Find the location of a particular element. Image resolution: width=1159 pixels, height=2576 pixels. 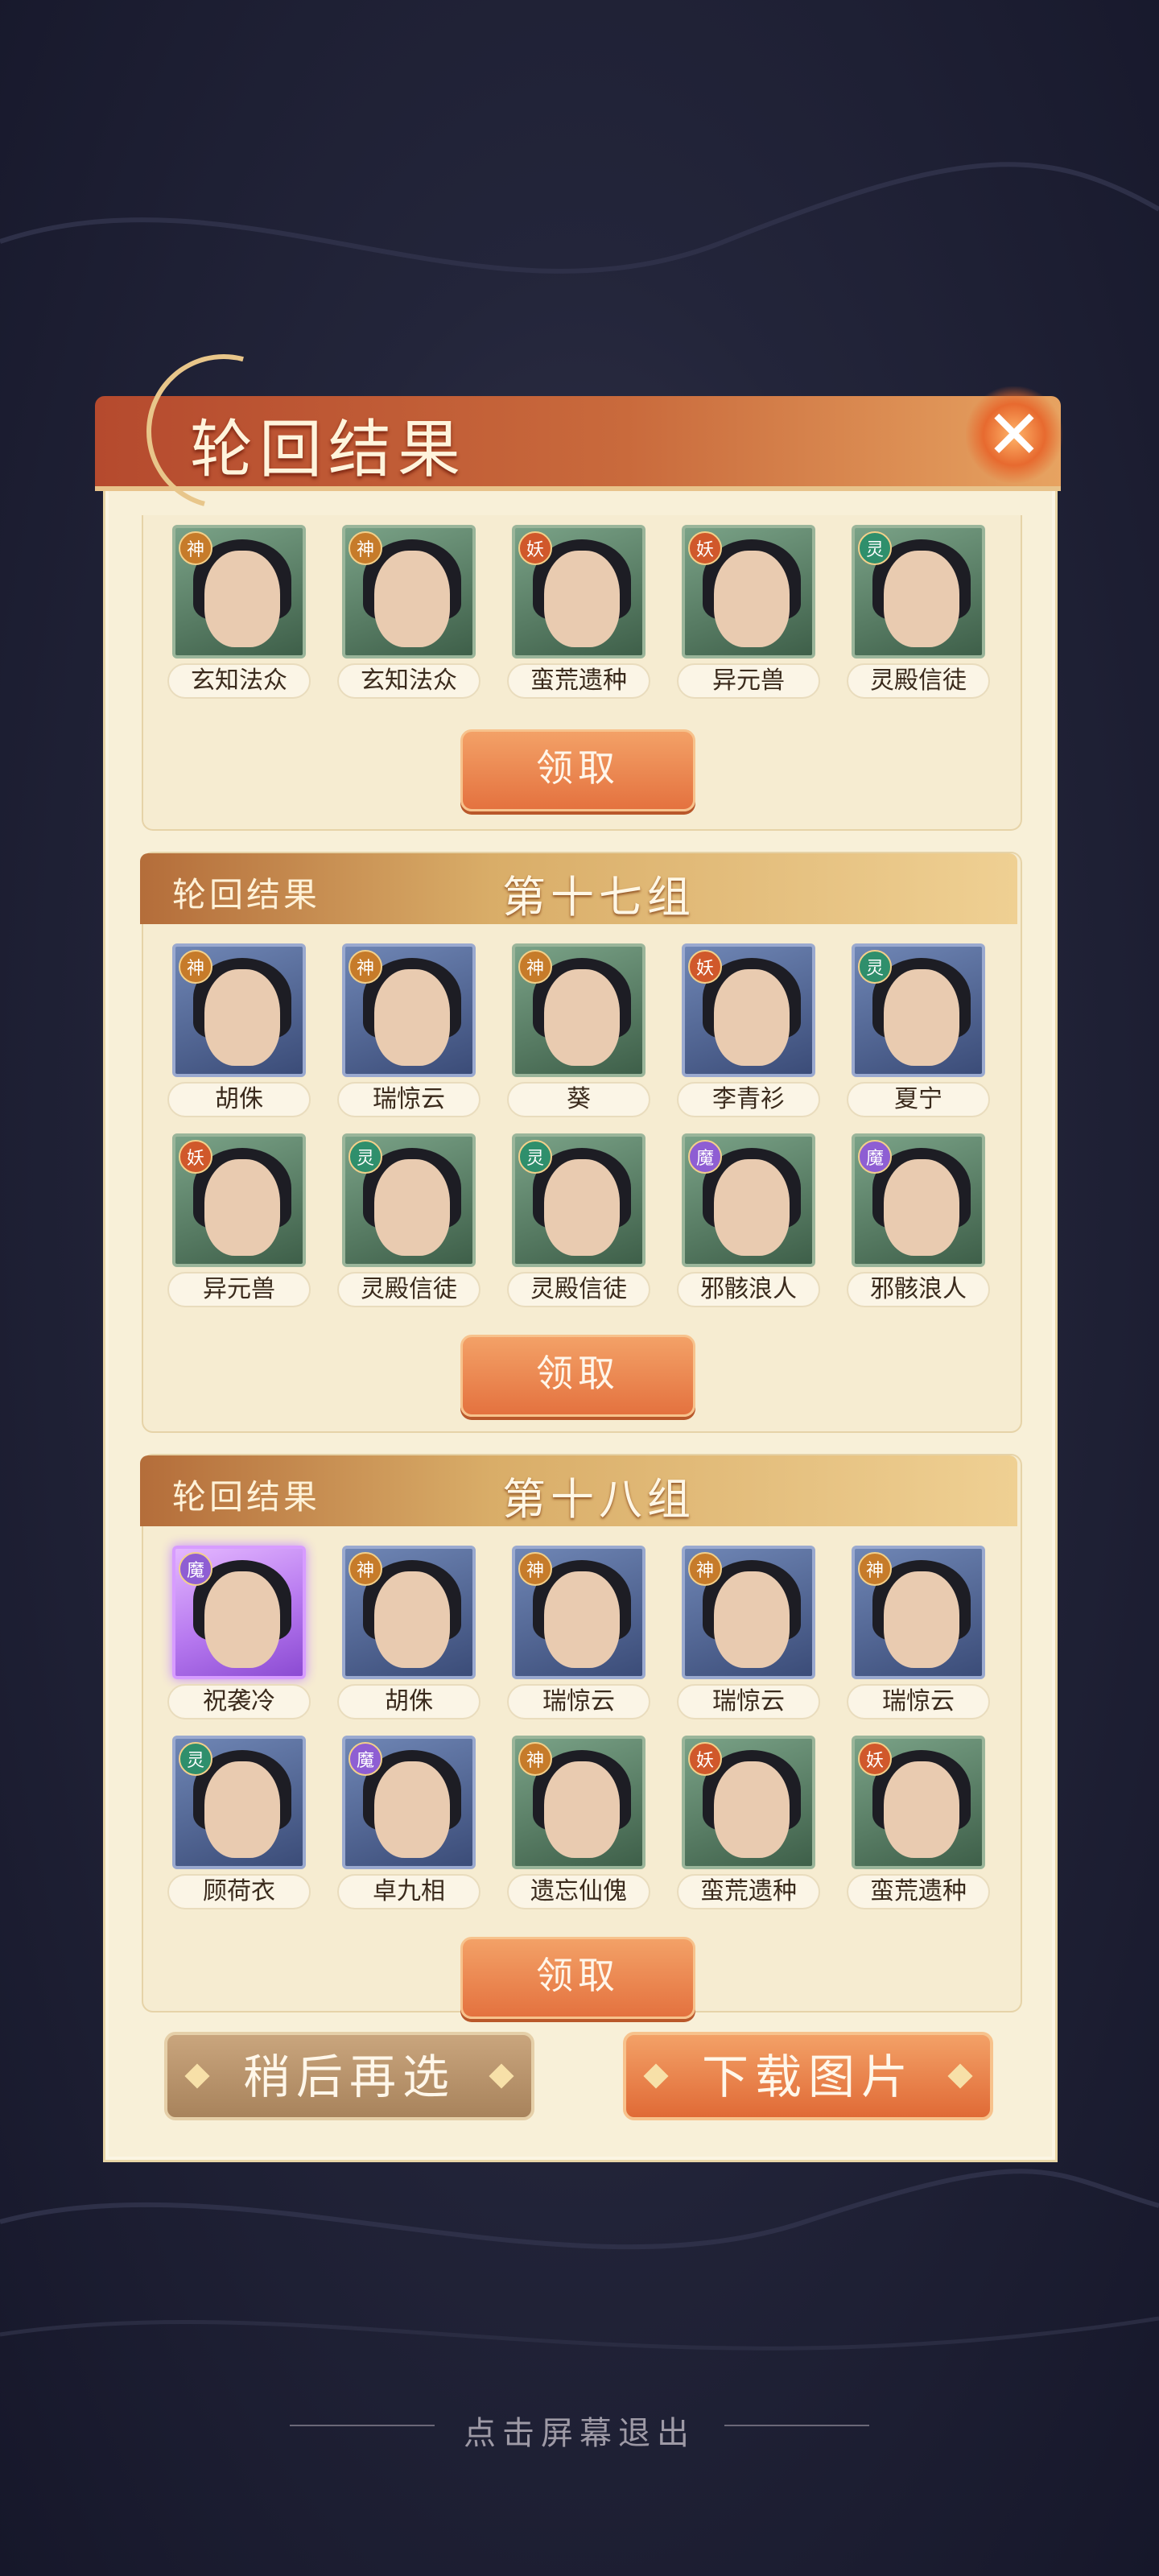

character-name: 异元兽 is located at coordinates (239, 1289).